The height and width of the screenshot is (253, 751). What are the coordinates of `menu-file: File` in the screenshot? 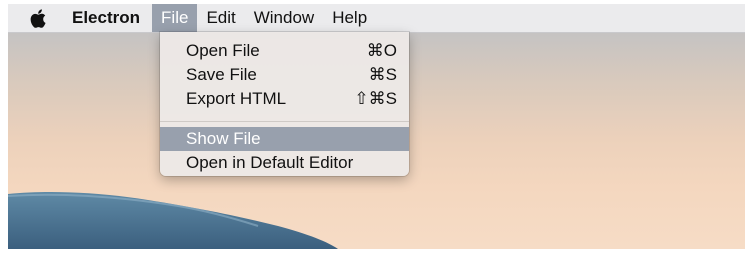 It's located at (175, 18).